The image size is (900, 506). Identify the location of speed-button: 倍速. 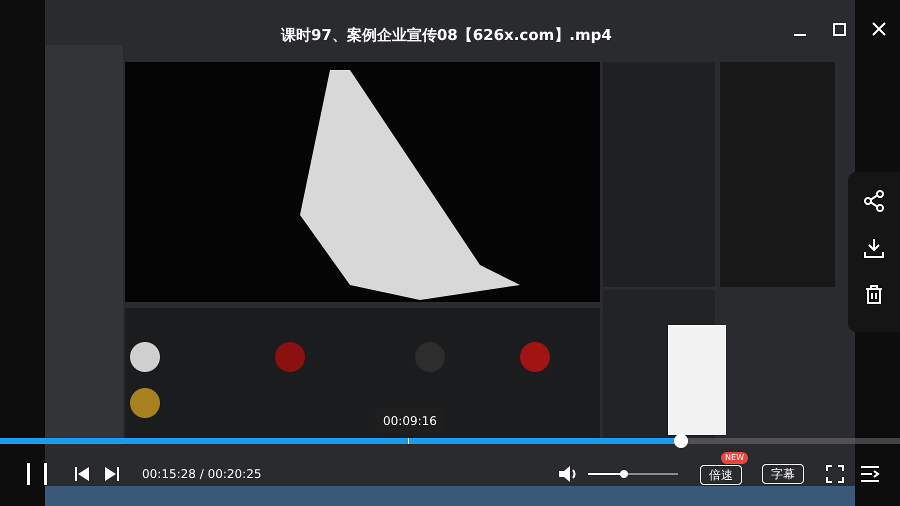
(721, 475).